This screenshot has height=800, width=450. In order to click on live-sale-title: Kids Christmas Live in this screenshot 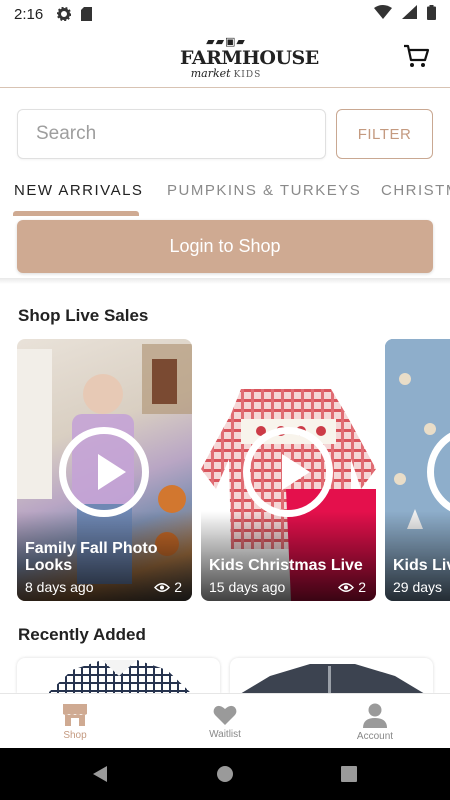, I will do `click(286, 565)`.